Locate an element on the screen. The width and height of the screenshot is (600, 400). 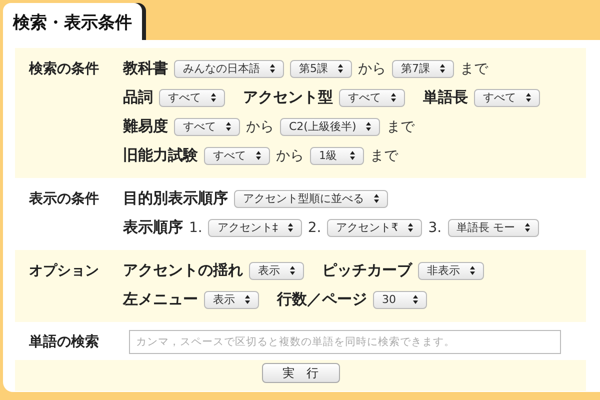
field-label: 品詞 is located at coordinates (138, 97).